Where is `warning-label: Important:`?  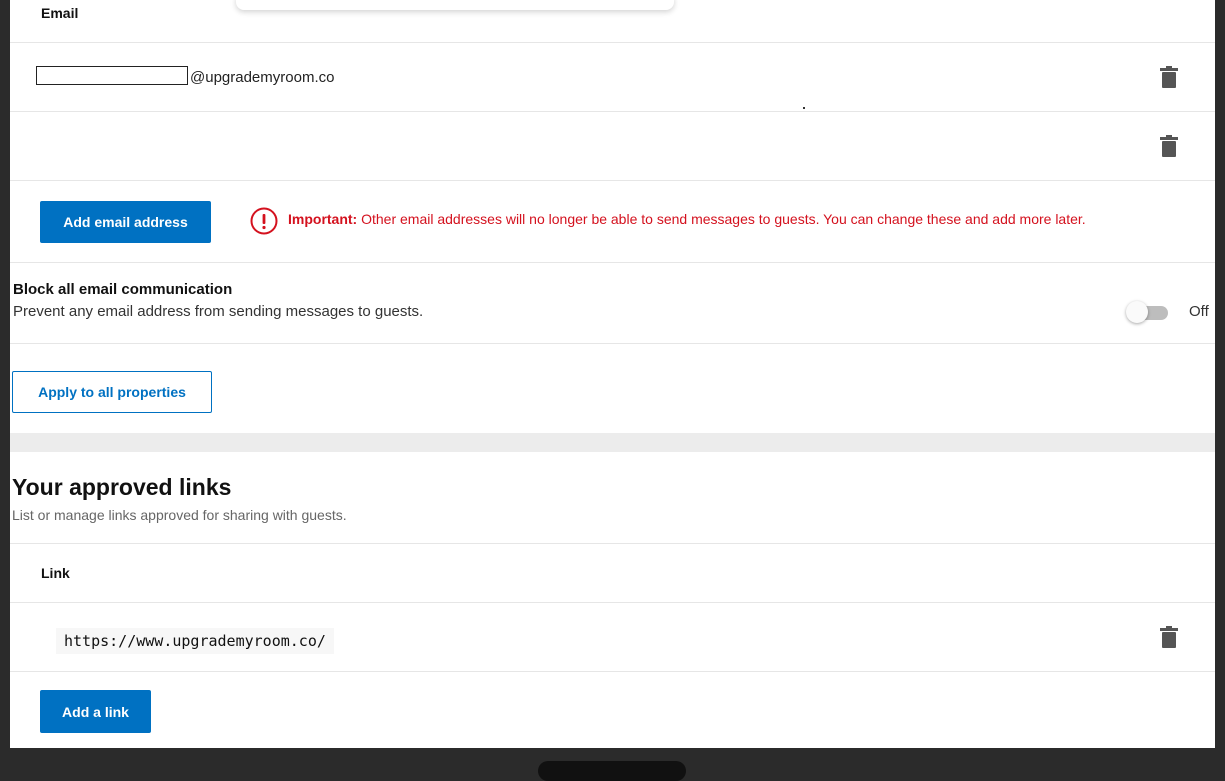
warning-label: Important: is located at coordinates (323, 219).